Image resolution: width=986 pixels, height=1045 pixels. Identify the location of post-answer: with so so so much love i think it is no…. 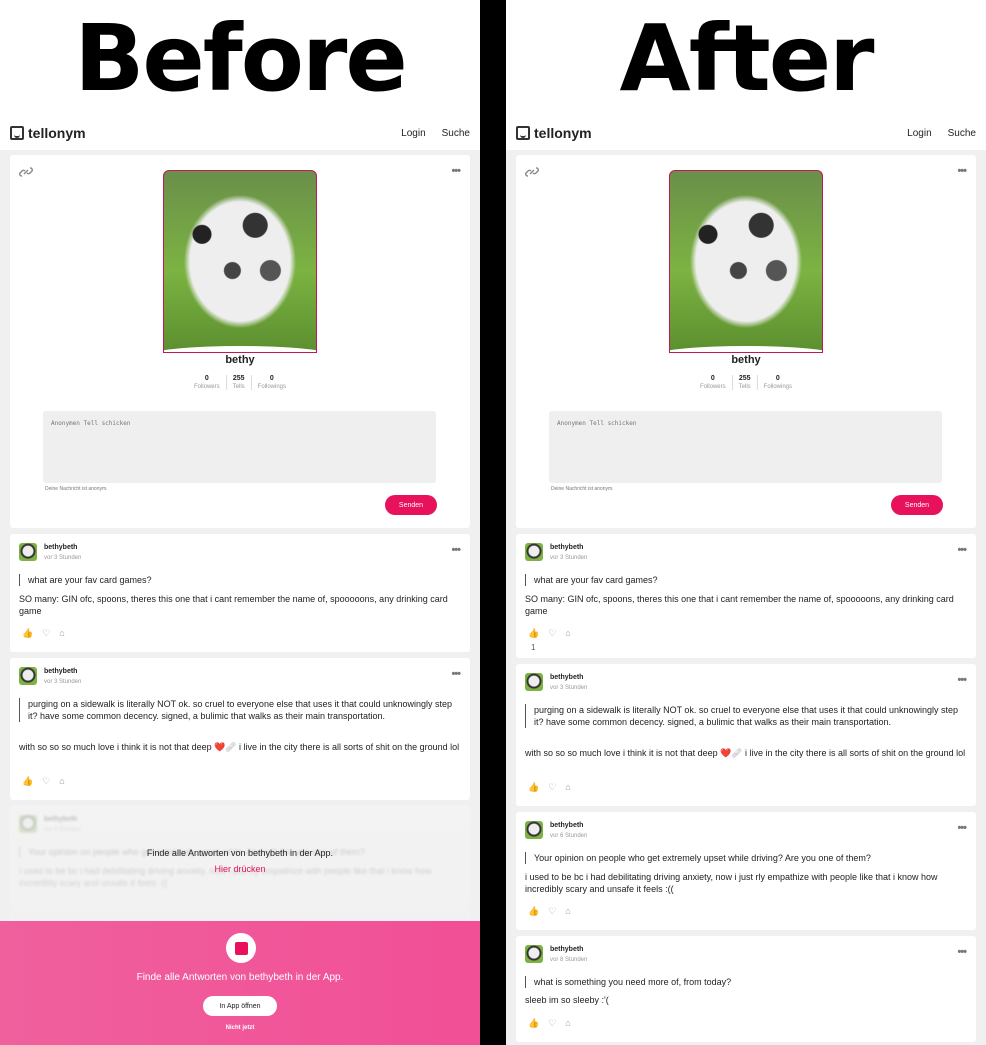
(745, 753).